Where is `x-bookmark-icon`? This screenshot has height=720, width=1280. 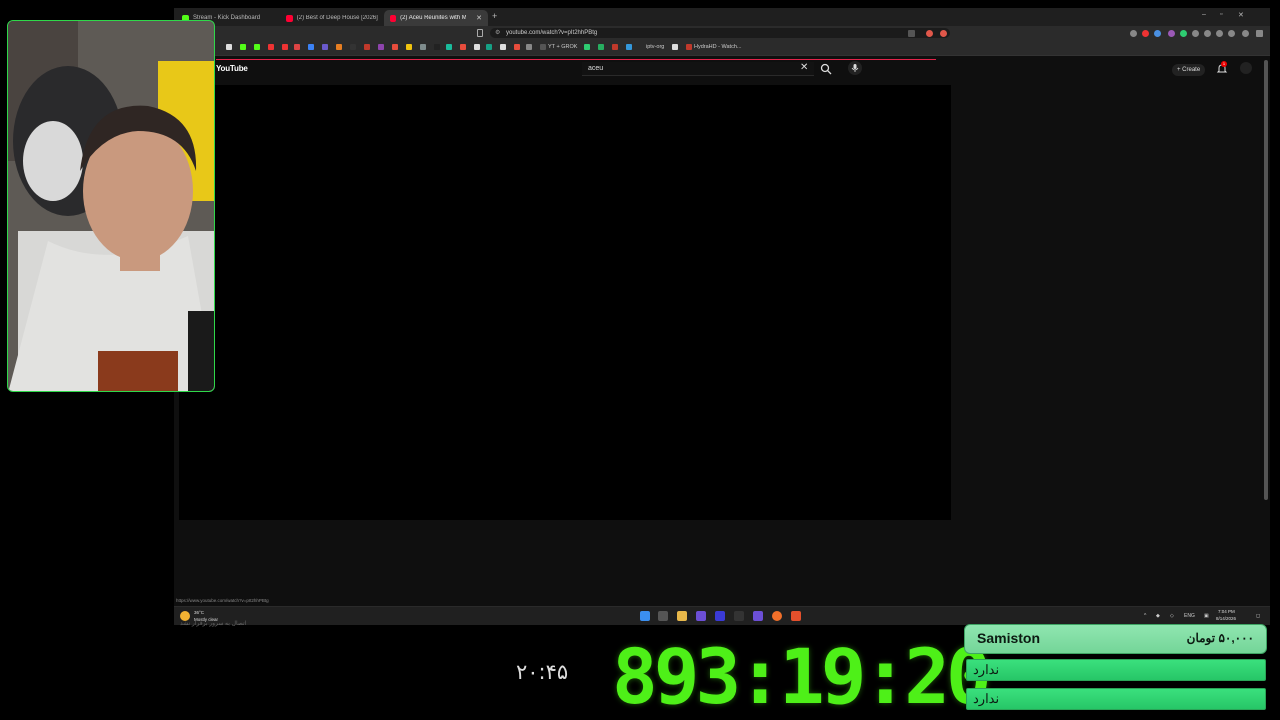 x-bookmark-icon is located at coordinates (229, 47).